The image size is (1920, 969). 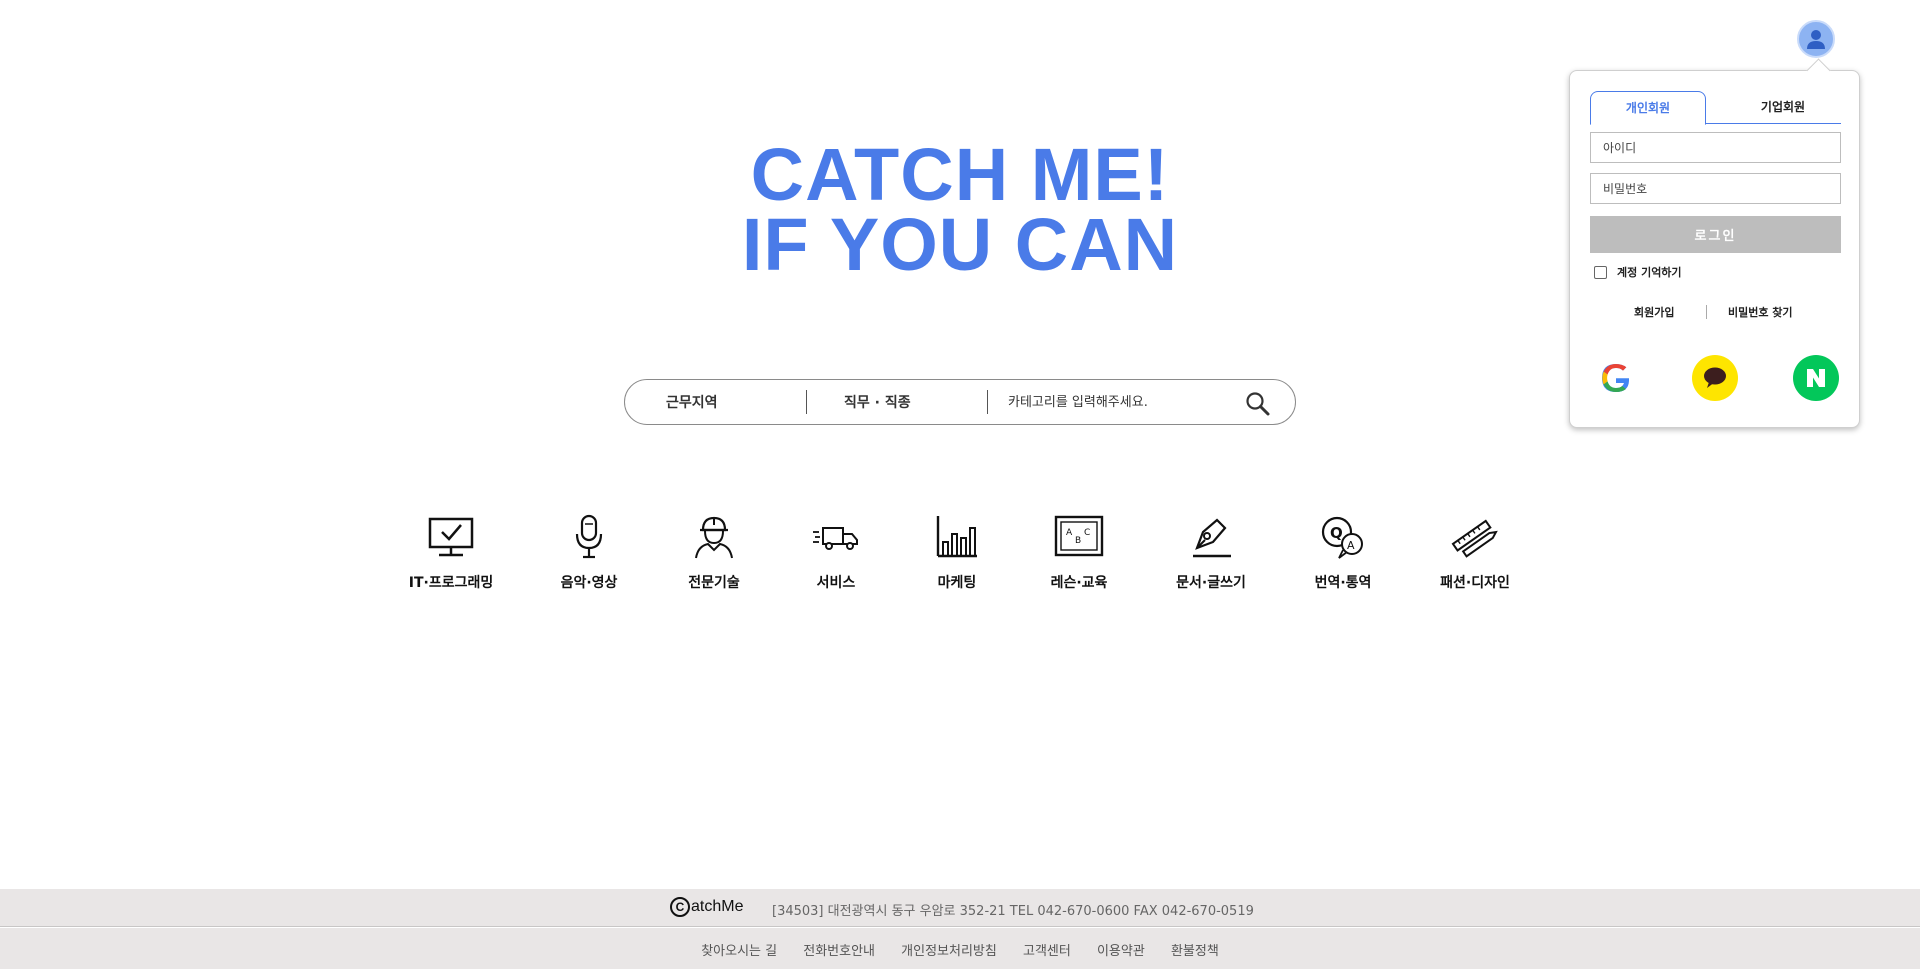 I want to click on worker-helmet-icon, so click(x=714, y=537).